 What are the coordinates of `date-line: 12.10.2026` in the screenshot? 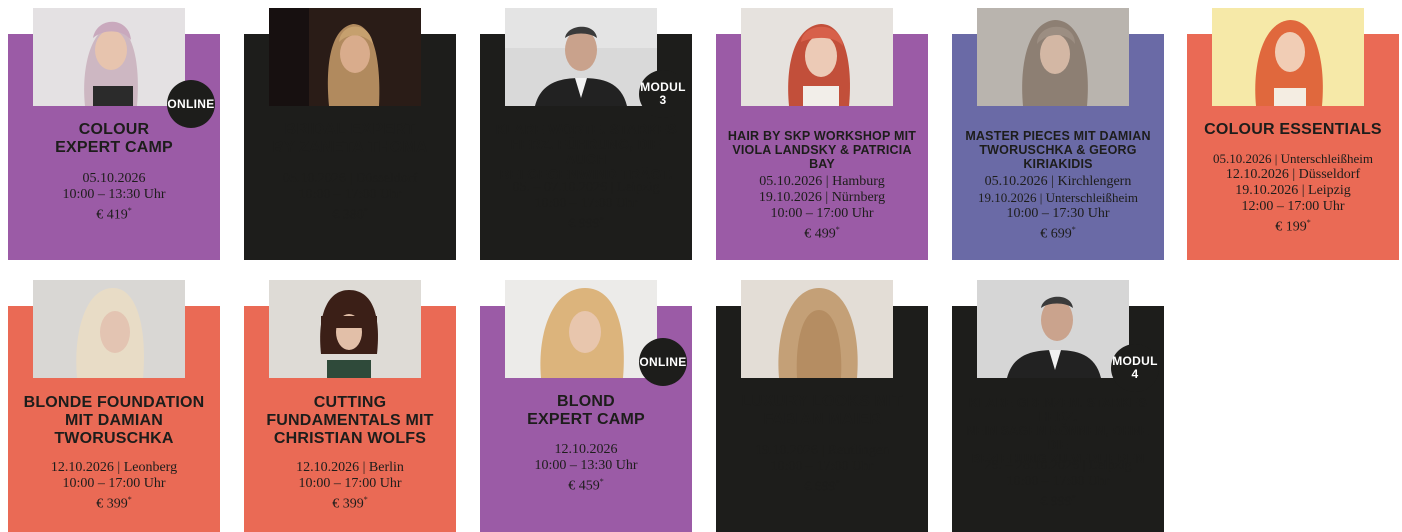 It's located at (586, 449).